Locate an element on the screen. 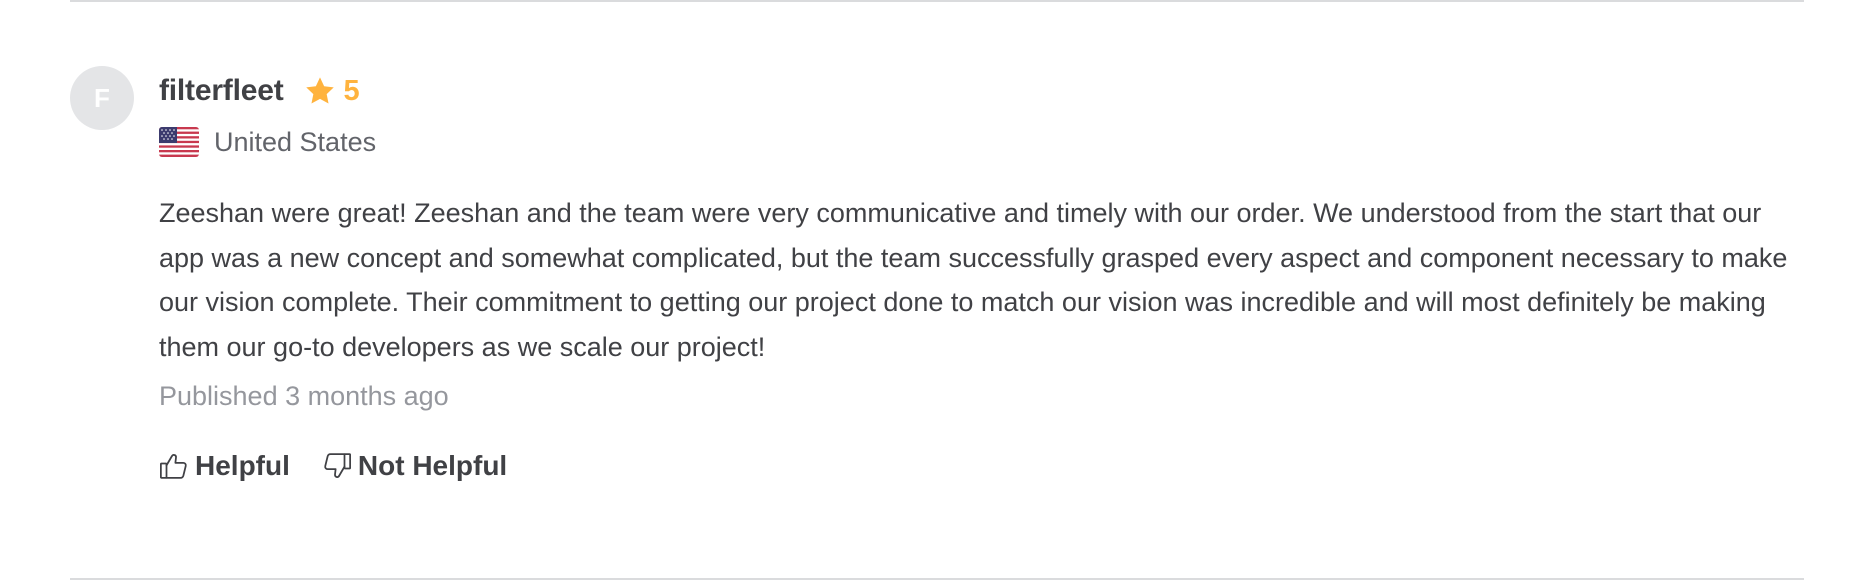 Image resolution: width=1876 pixels, height=580 pixels. feedback-row: Helpful Not Helpful is located at coordinates (981, 466).